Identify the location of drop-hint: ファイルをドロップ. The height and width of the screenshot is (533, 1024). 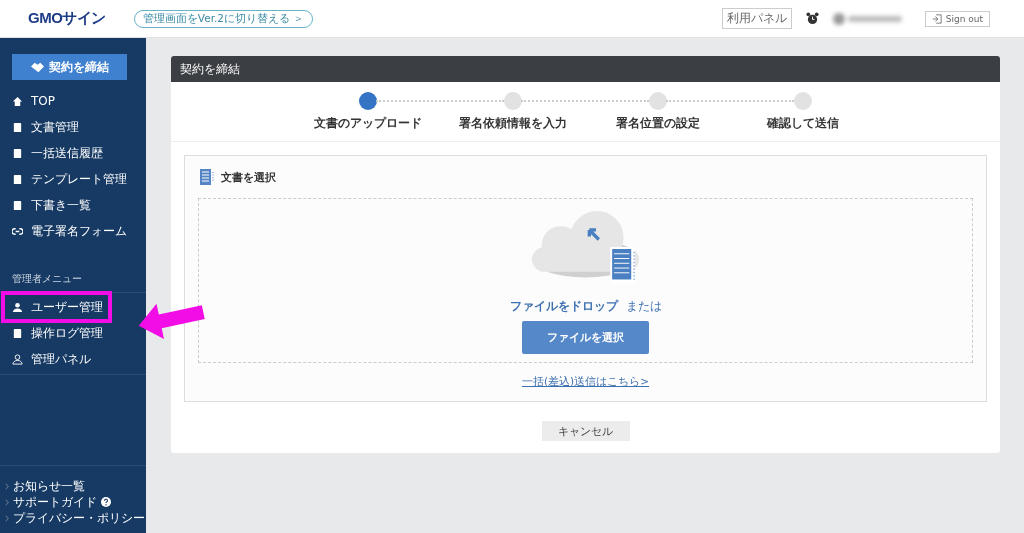
(563, 306).